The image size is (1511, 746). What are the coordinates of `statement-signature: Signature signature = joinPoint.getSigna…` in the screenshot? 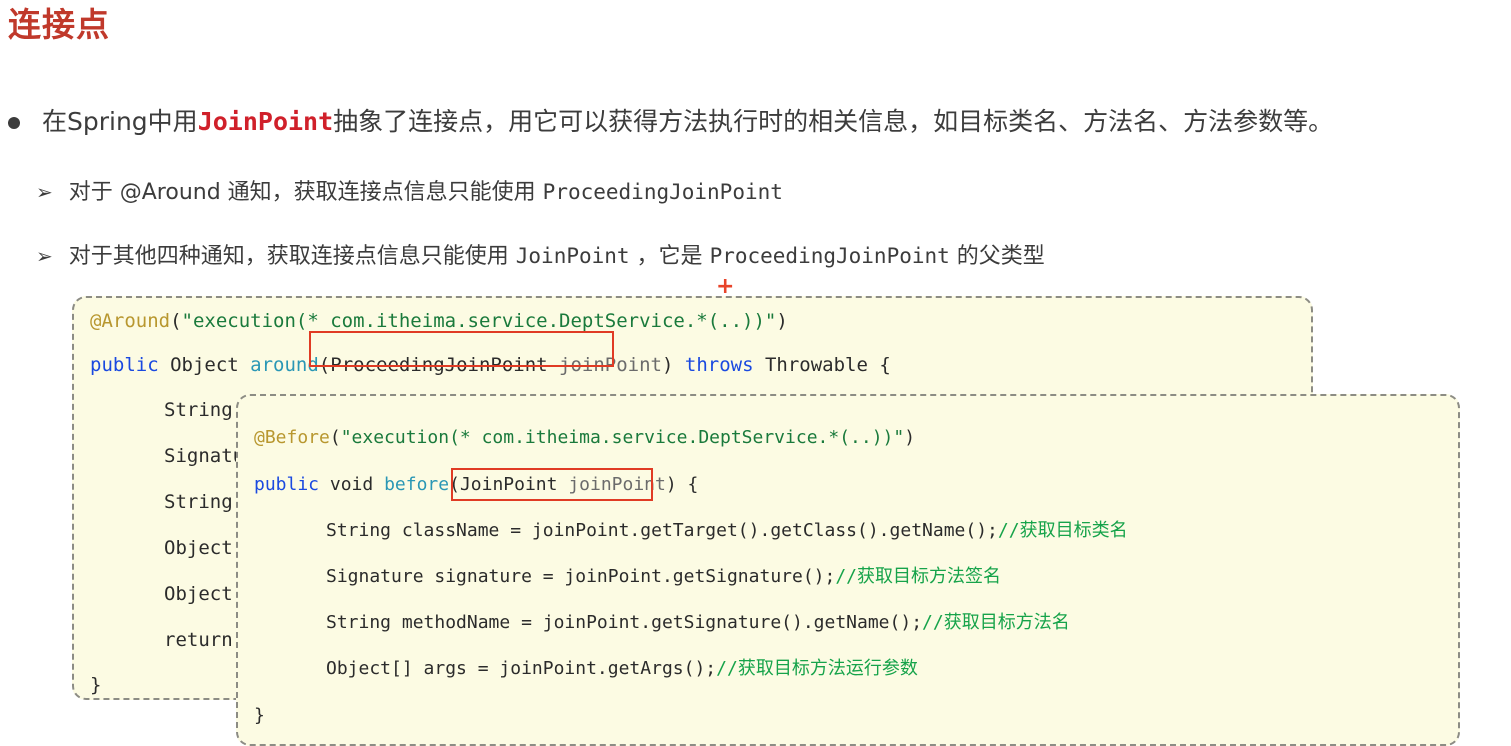 It's located at (581, 576).